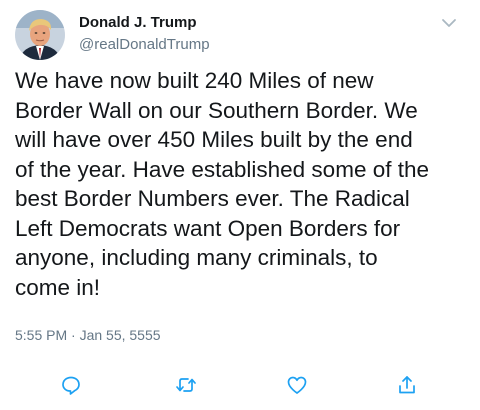  Describe the element at coordinates (297, 385) in the screenshot. I see `like-icon` at that location.